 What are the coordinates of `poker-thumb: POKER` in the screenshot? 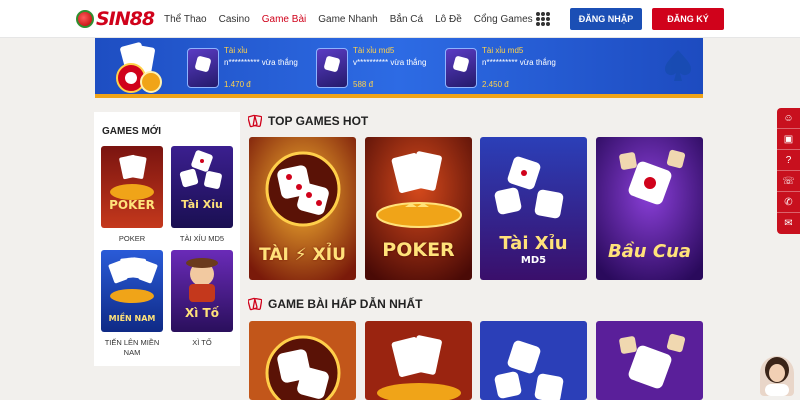 It's located at (132, 187).